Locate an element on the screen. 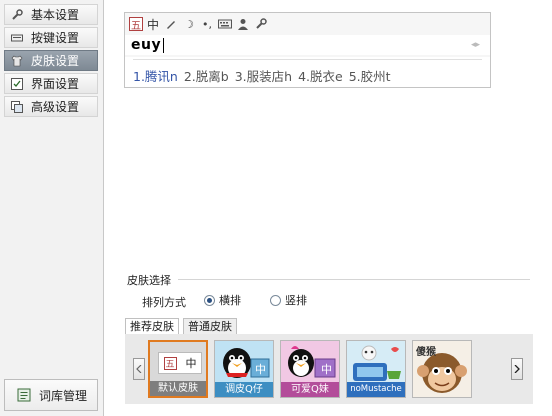  skin-thumb-title: 傻猴 is located at coordinates (426, 352).